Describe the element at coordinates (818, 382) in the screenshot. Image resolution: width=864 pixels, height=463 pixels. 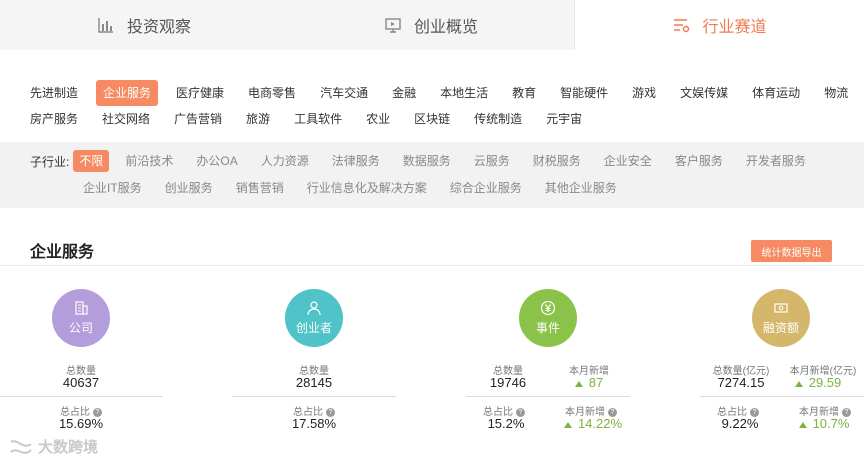
I see `funding-month-value: 29.59` at that location.